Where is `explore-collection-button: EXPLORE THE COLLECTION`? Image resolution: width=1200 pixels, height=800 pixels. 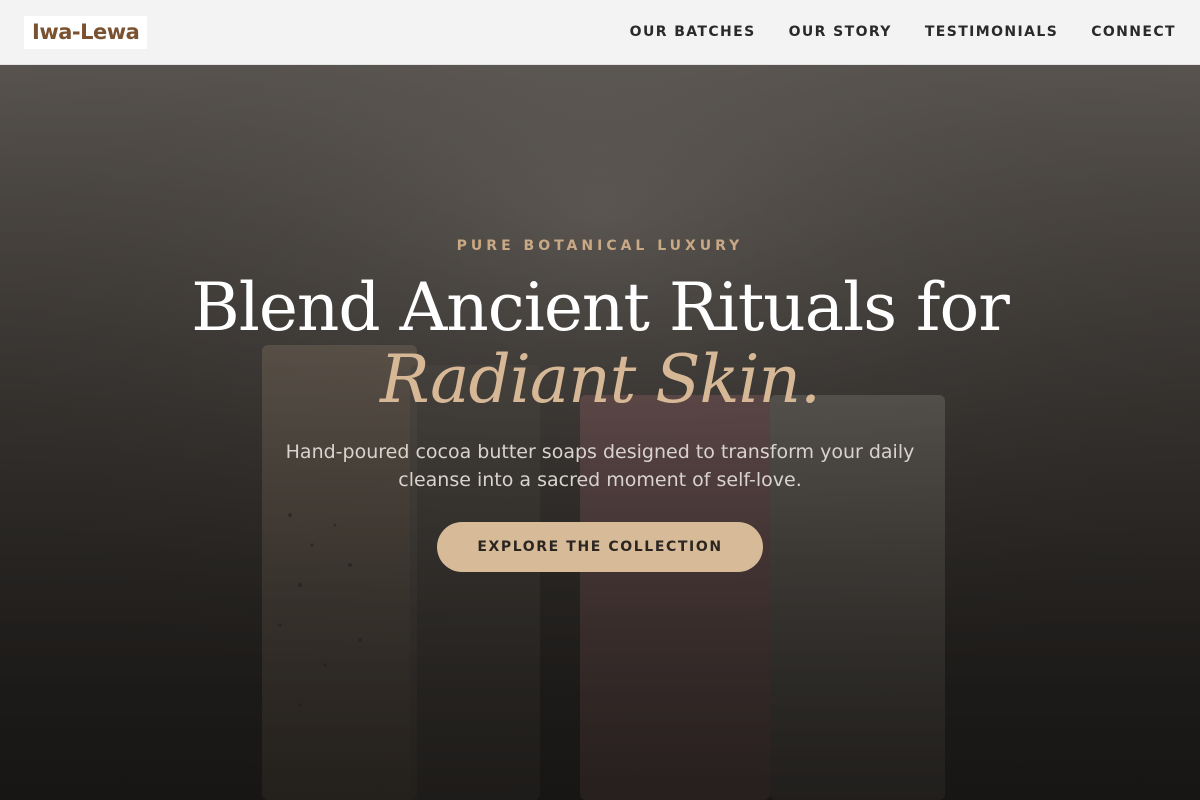 explore-collection-button: EXPLORE THE COLLECTION is located at coordinates (600, 547).